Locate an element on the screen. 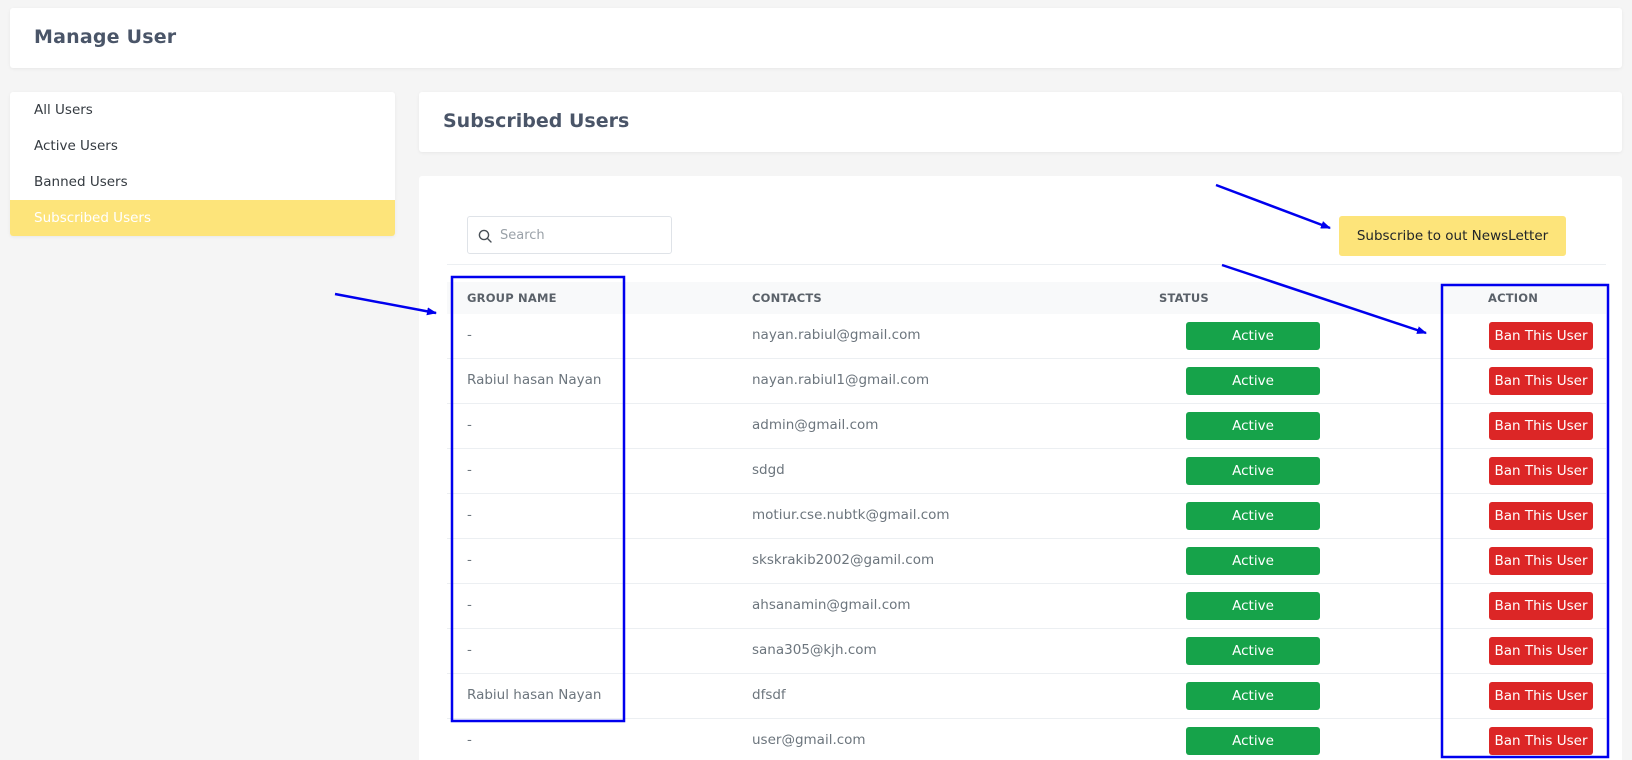 This screenshot has height=760, width=1632. contact-cell: user@gmail.com is located at coordinates (809, 740).